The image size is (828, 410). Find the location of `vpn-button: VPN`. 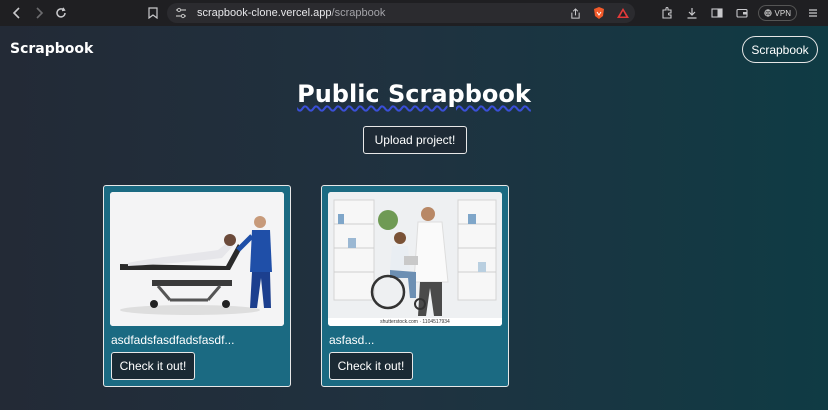

vpn-button: VPN is located at coordinates (777, 13).